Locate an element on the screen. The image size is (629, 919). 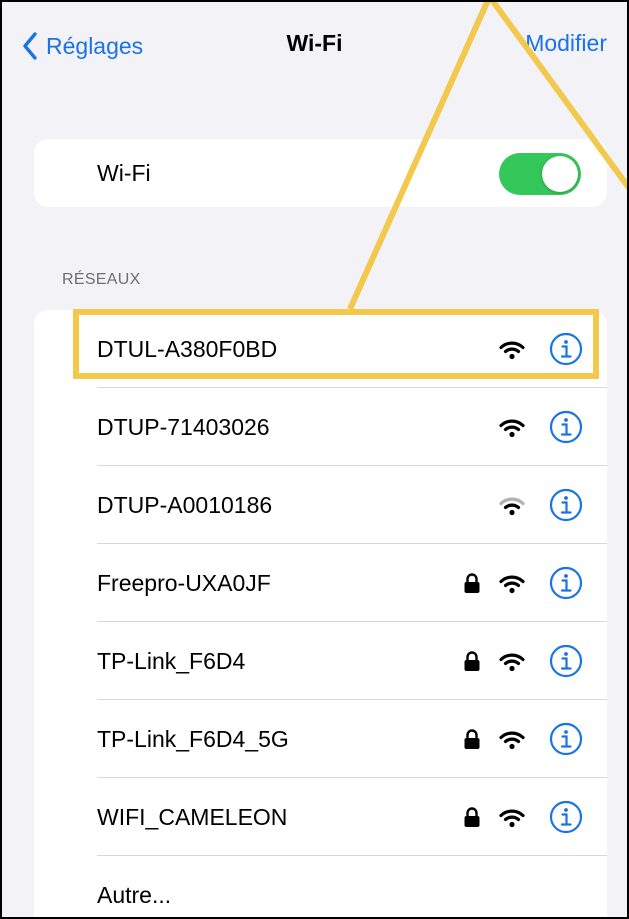
network-name: WIFI_CAMELEON is located at coordinates (192, 817).